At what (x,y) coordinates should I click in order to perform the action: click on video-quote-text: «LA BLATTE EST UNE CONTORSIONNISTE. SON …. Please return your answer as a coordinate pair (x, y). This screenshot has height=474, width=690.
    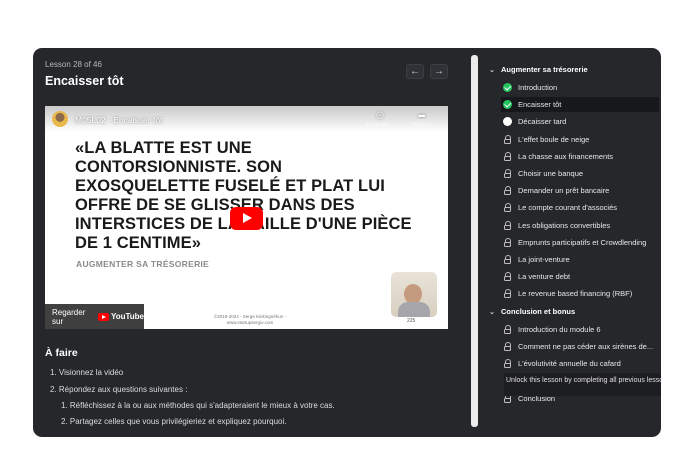
    Looking at the image, I should click on (243, 195).